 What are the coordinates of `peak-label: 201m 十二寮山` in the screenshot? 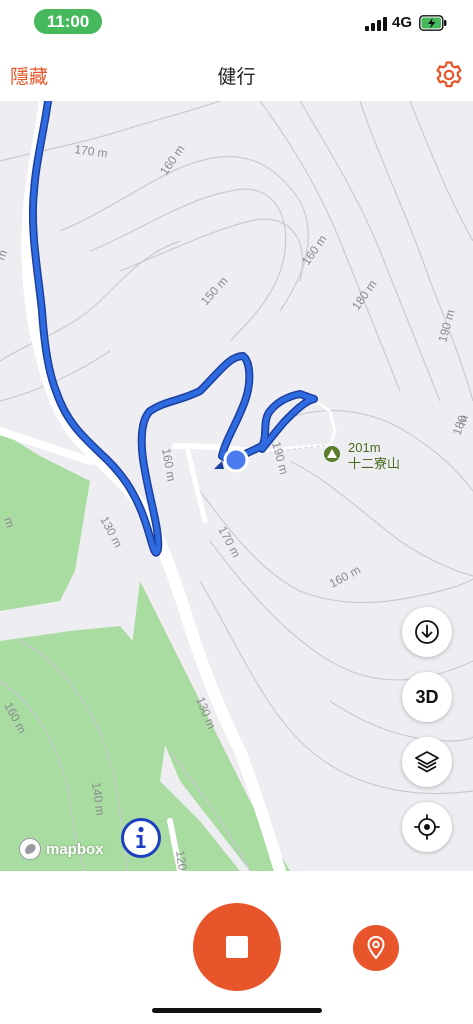 It's located at (374, 456).